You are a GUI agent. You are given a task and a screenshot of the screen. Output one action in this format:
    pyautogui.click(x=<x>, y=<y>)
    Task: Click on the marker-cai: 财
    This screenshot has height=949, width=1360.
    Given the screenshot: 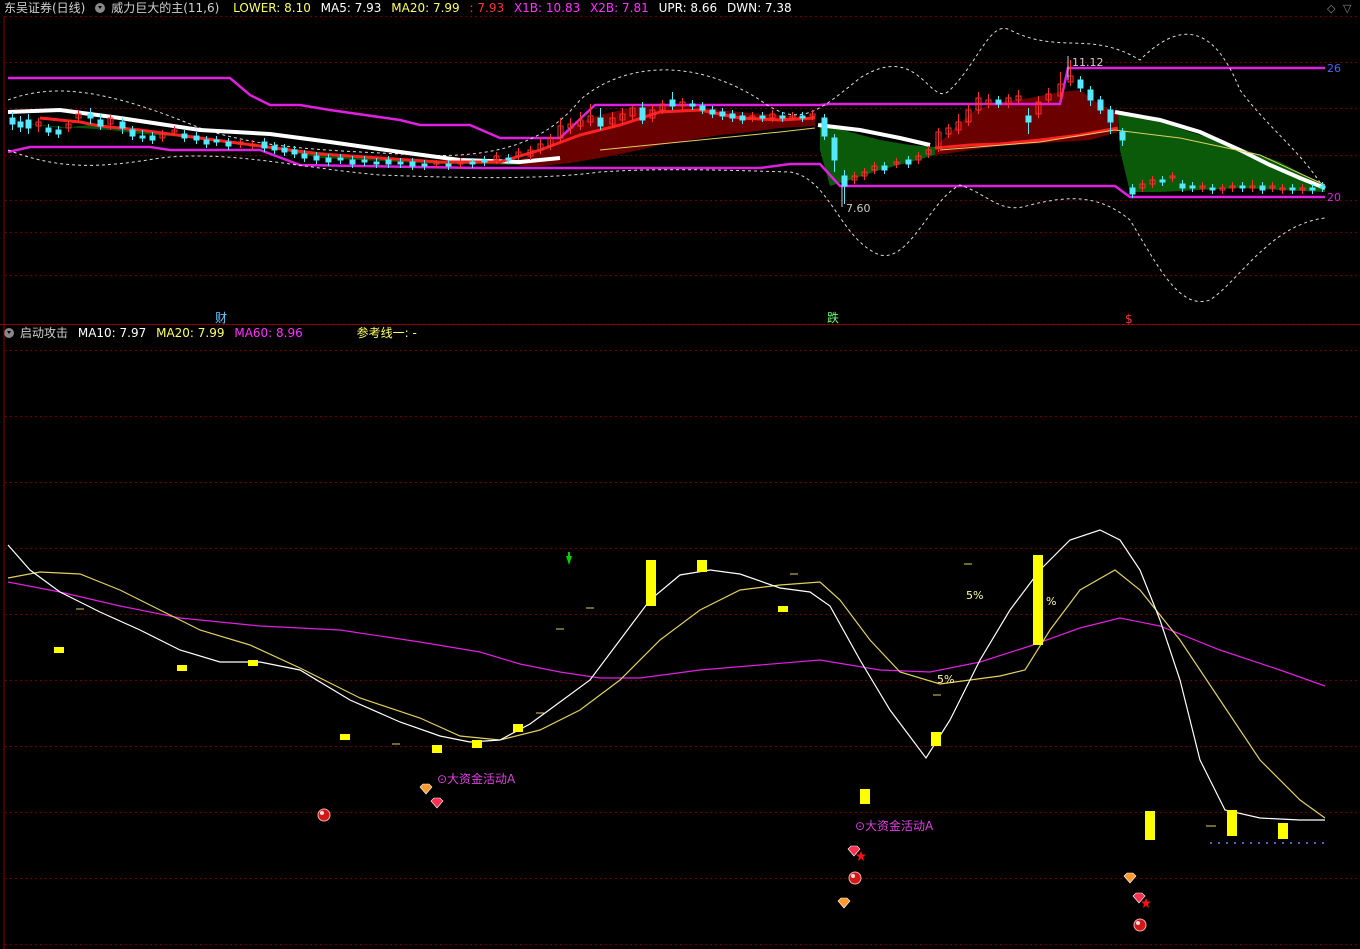 What is the action you would take?
    pyautogui.click(x=221, y=318)
    